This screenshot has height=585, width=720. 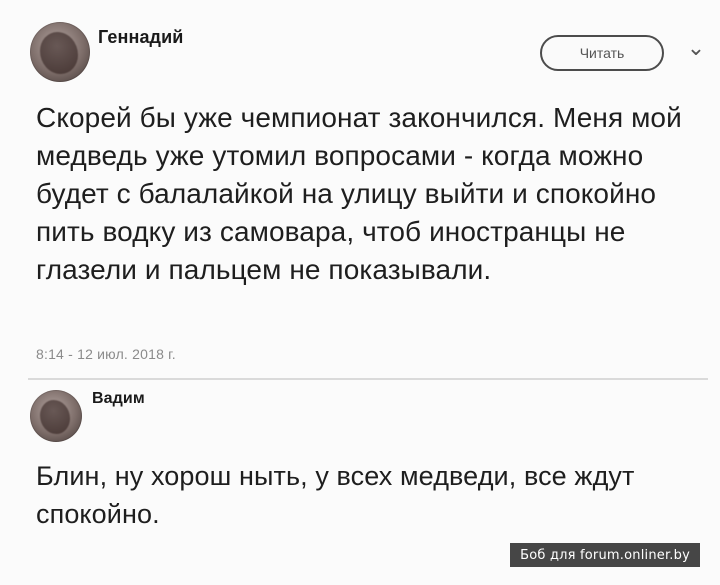 What do you see at coordinates (605, 555) in the screenshot?
I see `watermark: Боб для forum.onliner.by` at bounding box center [605, 555].